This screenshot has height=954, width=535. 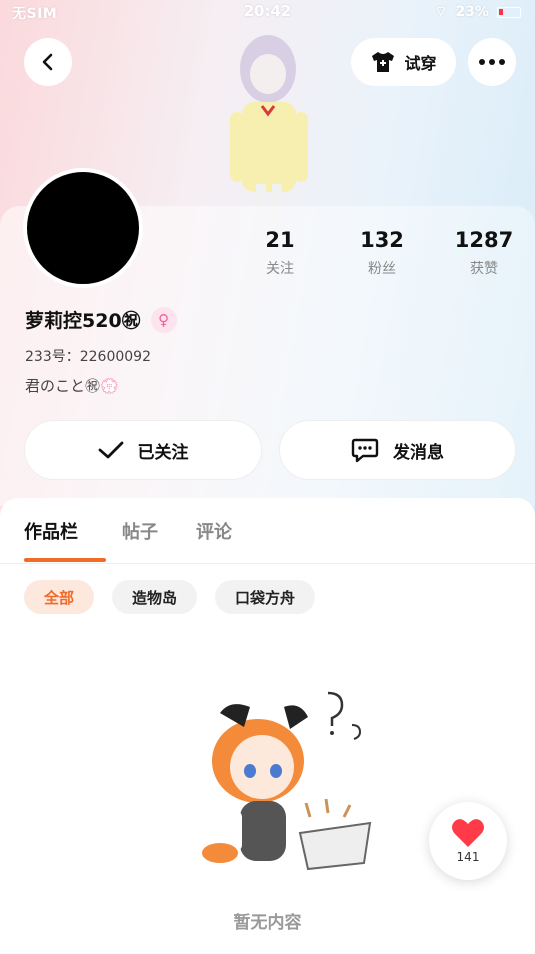 What do you see at coordinates (382, 240) in the screenshot?
I see `stat-value: 132` at bounding box center [382, 240].